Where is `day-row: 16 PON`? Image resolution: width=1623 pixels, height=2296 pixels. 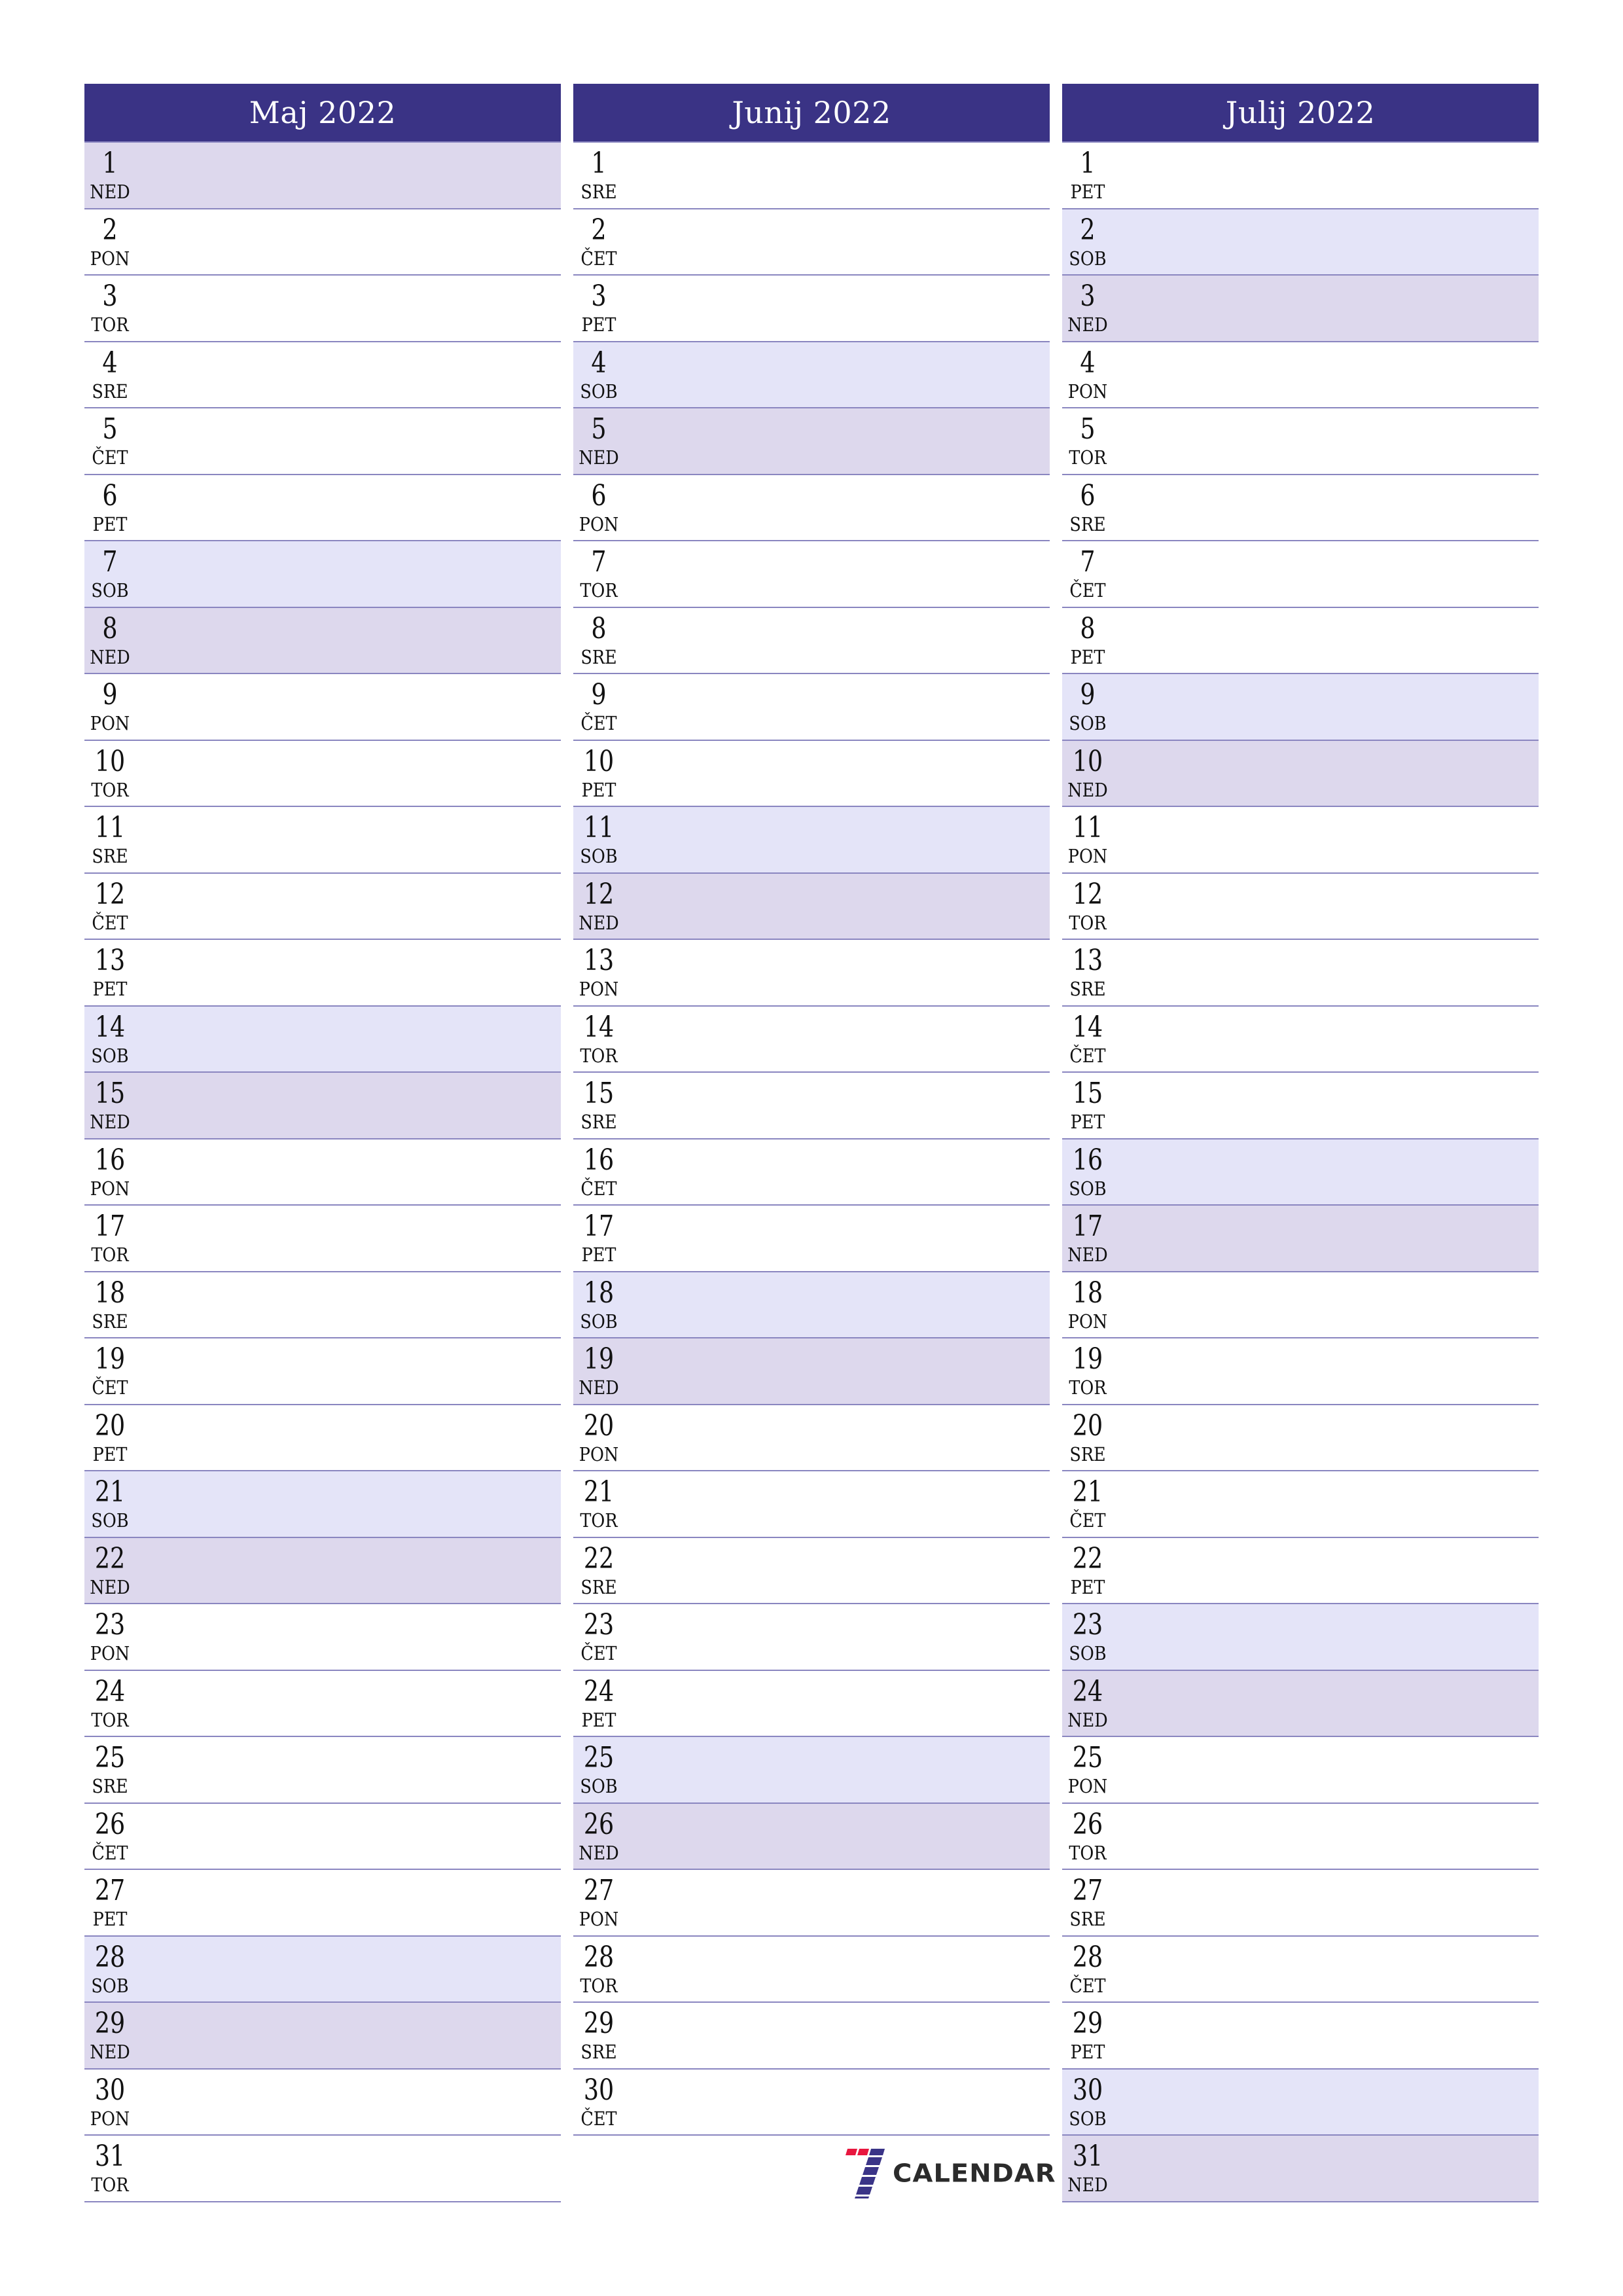
day-row: 16 PON is located at coordinates (322, 1172).